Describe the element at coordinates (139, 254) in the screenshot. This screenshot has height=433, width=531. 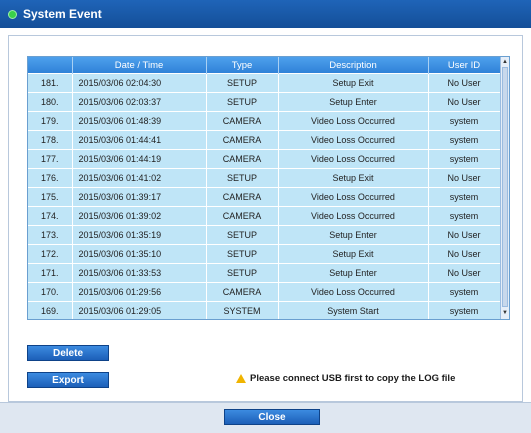
I see `row-datetime: 2015/03/06 01:35:10` at that location.